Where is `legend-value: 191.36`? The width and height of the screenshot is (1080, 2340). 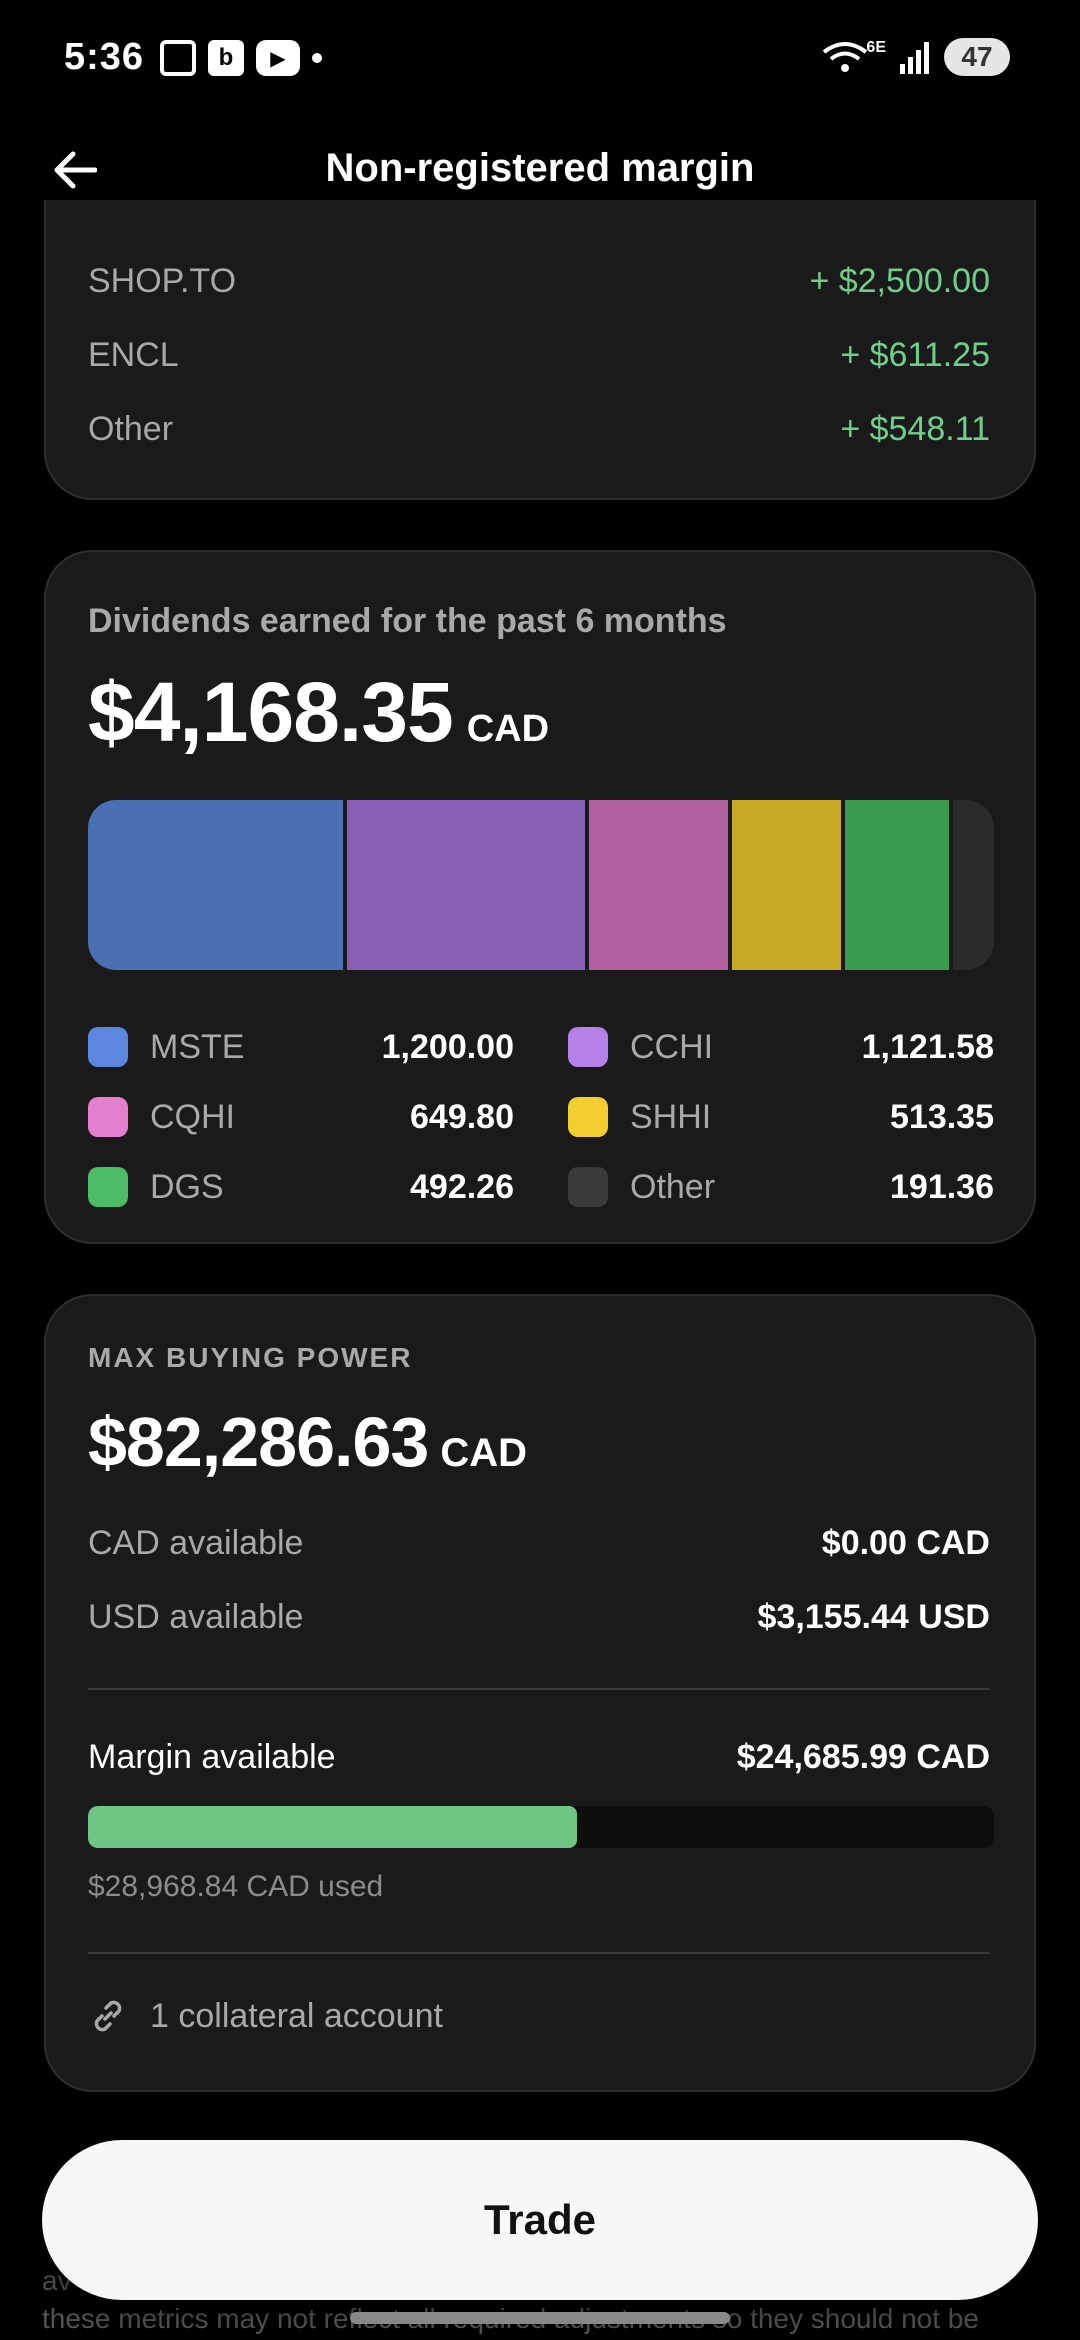
legend-value: 191.36 is located at coordinates (942, 1186).